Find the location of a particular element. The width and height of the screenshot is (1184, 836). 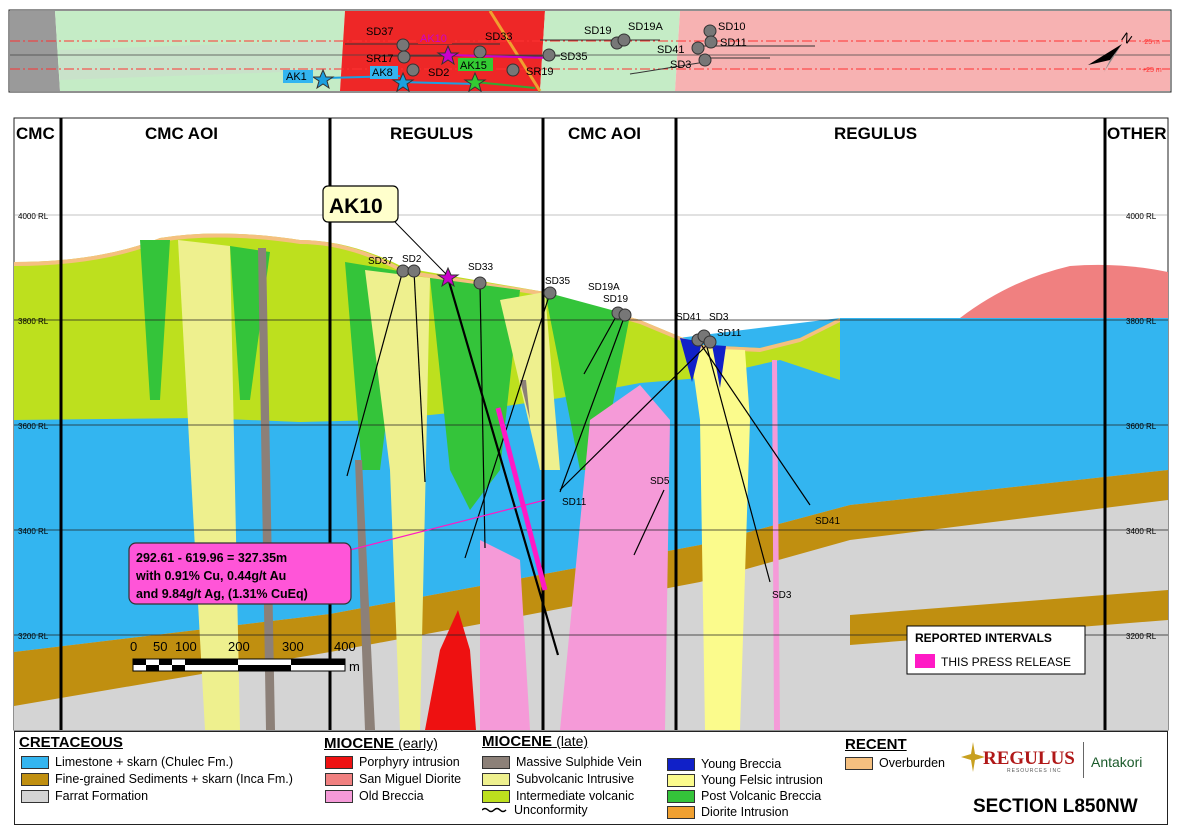

legend-cretaceous-title: CRETACEOUS is located at coordinates (71, 742).